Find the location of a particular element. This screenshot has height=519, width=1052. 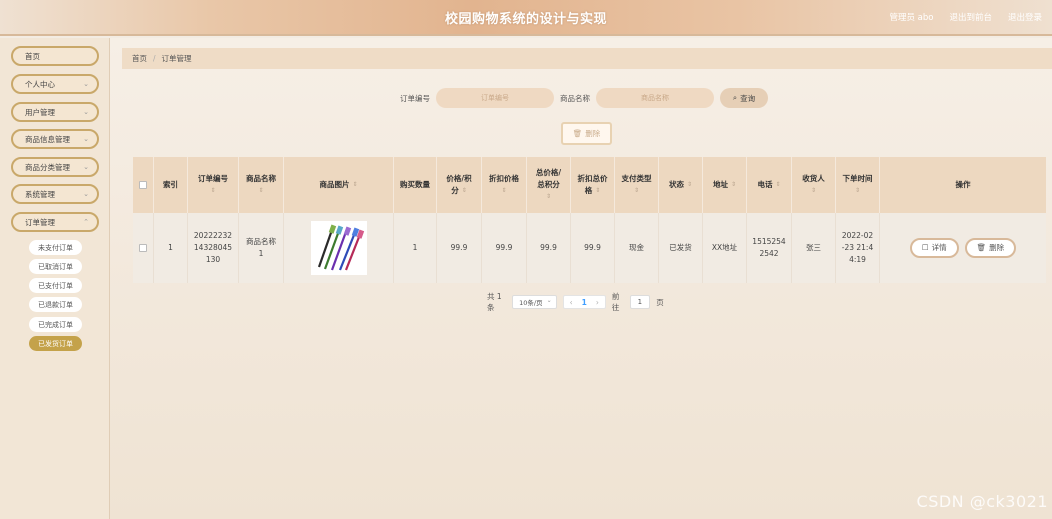

sidebar-subitem-completed: 已完成订单 is located at coordinates (55, 324).